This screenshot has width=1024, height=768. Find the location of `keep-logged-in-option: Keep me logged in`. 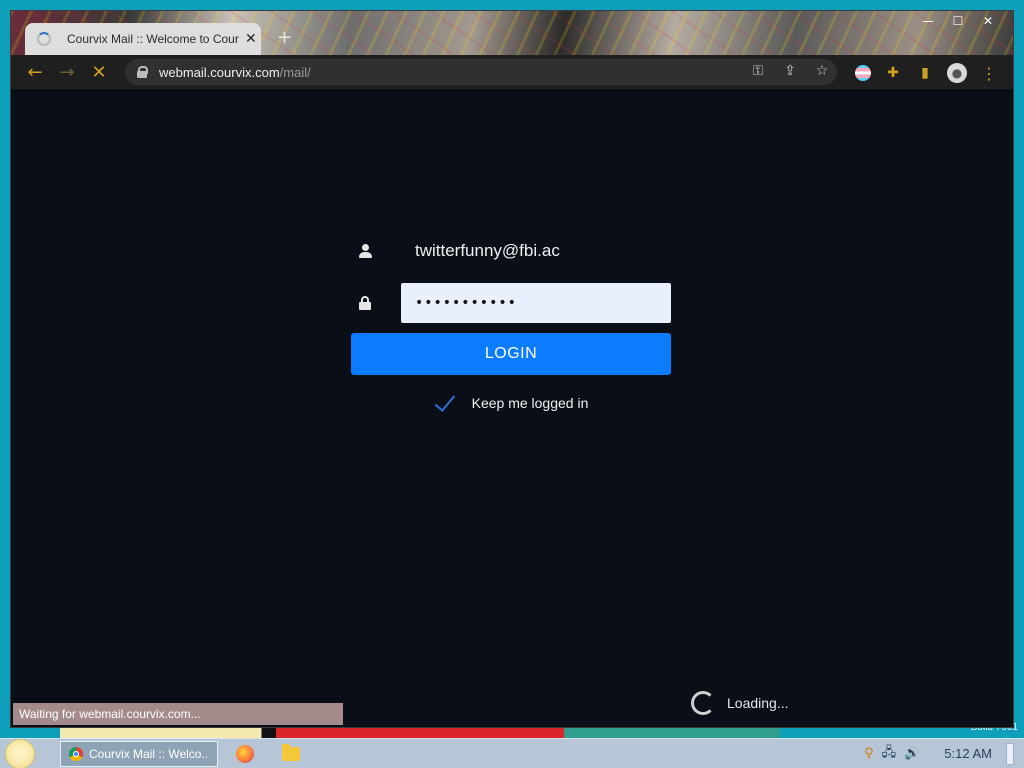

keep-logged-in-option: Keep me logged in is located at coordinates (511, 403).